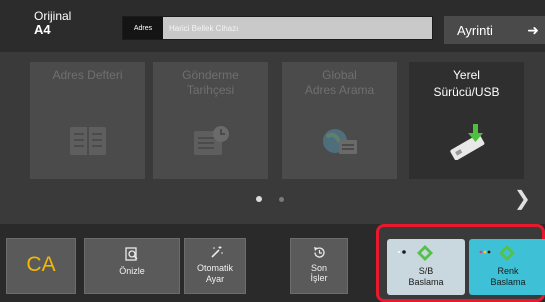  What do you see at coordinates (87, 120) in the screenshot?
I see `tile-address-book: Adres Defteri` at bounding box center [87, 120].